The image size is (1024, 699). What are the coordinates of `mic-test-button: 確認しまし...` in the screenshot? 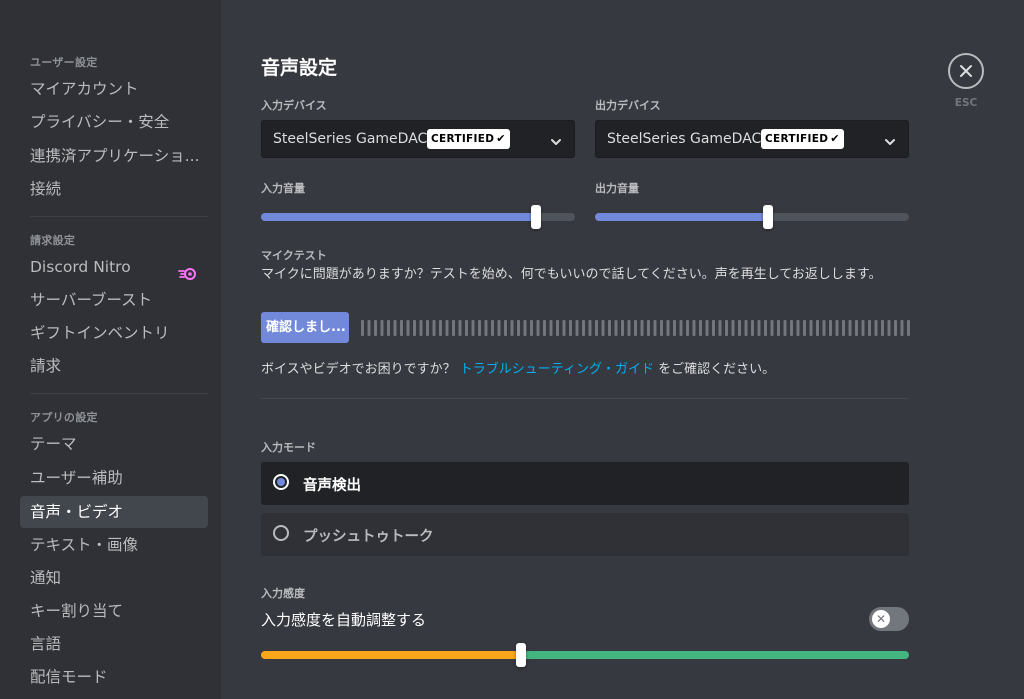 It's located at (305, 327).